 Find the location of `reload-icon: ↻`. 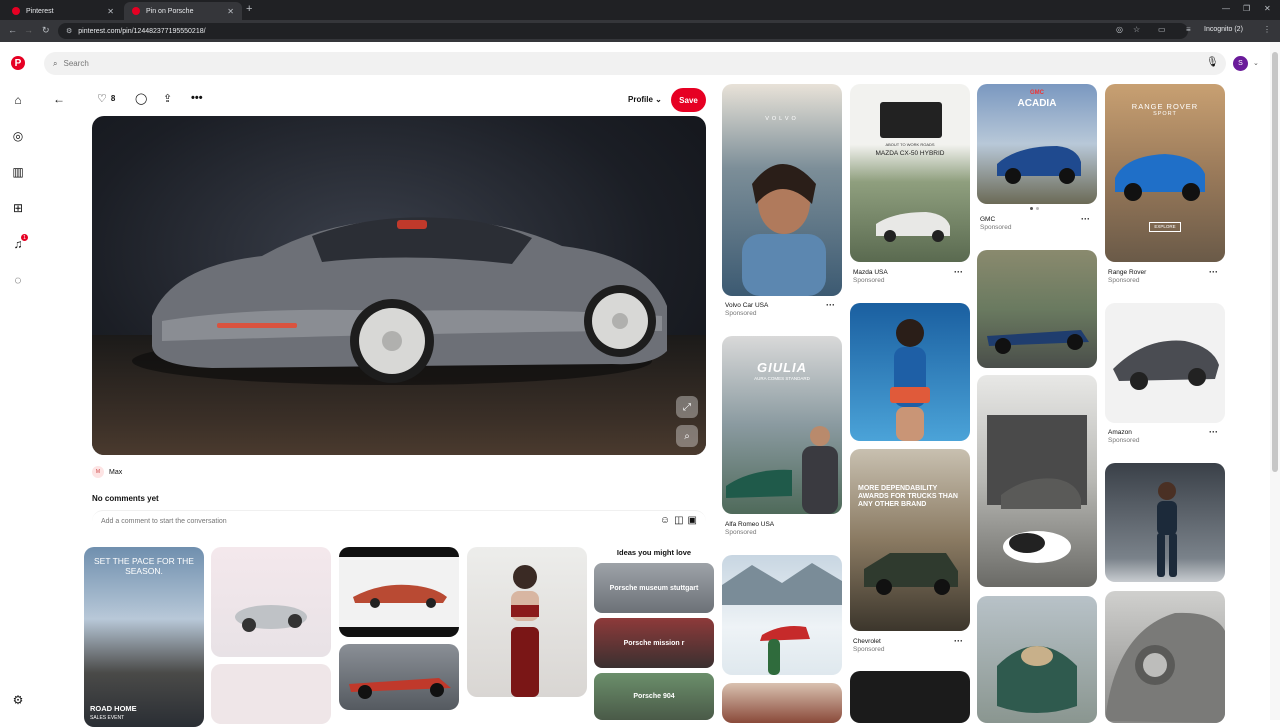

reload-icon: ↻ is located at coordinates (46, 30).